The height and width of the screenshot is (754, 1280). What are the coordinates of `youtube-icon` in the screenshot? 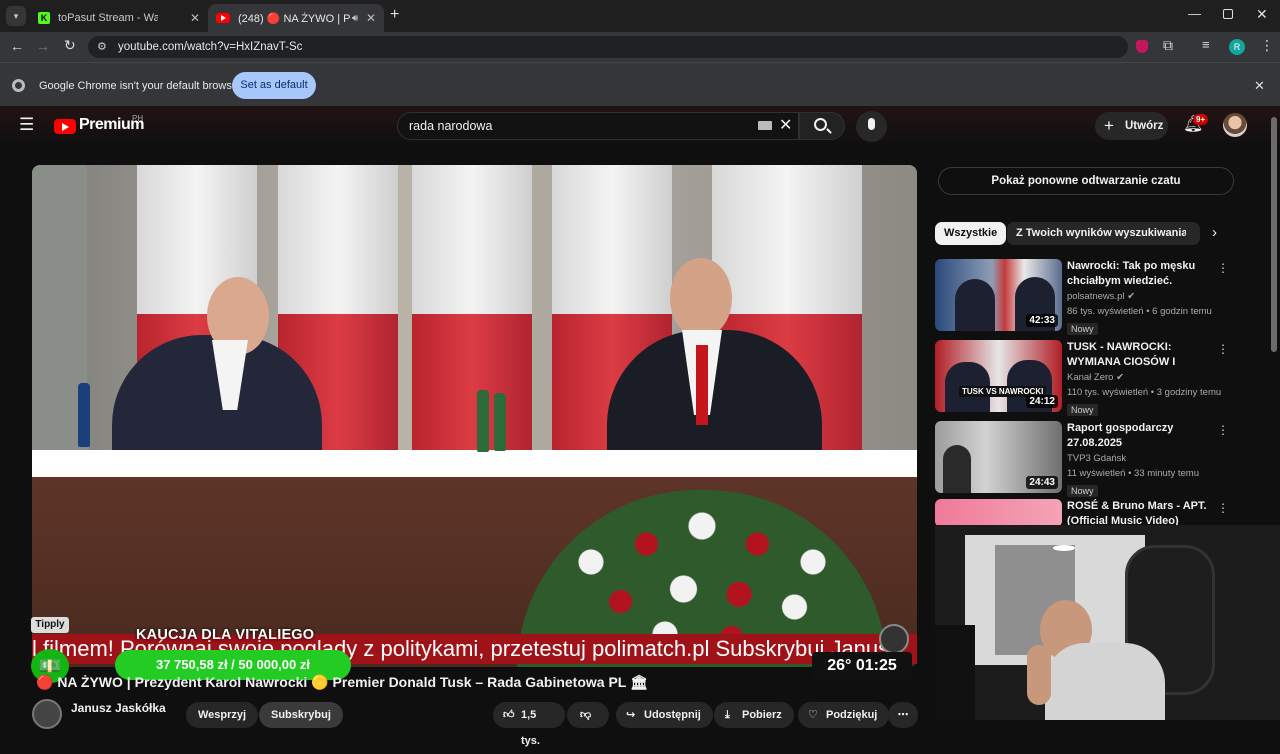 It's located at (223, 18).